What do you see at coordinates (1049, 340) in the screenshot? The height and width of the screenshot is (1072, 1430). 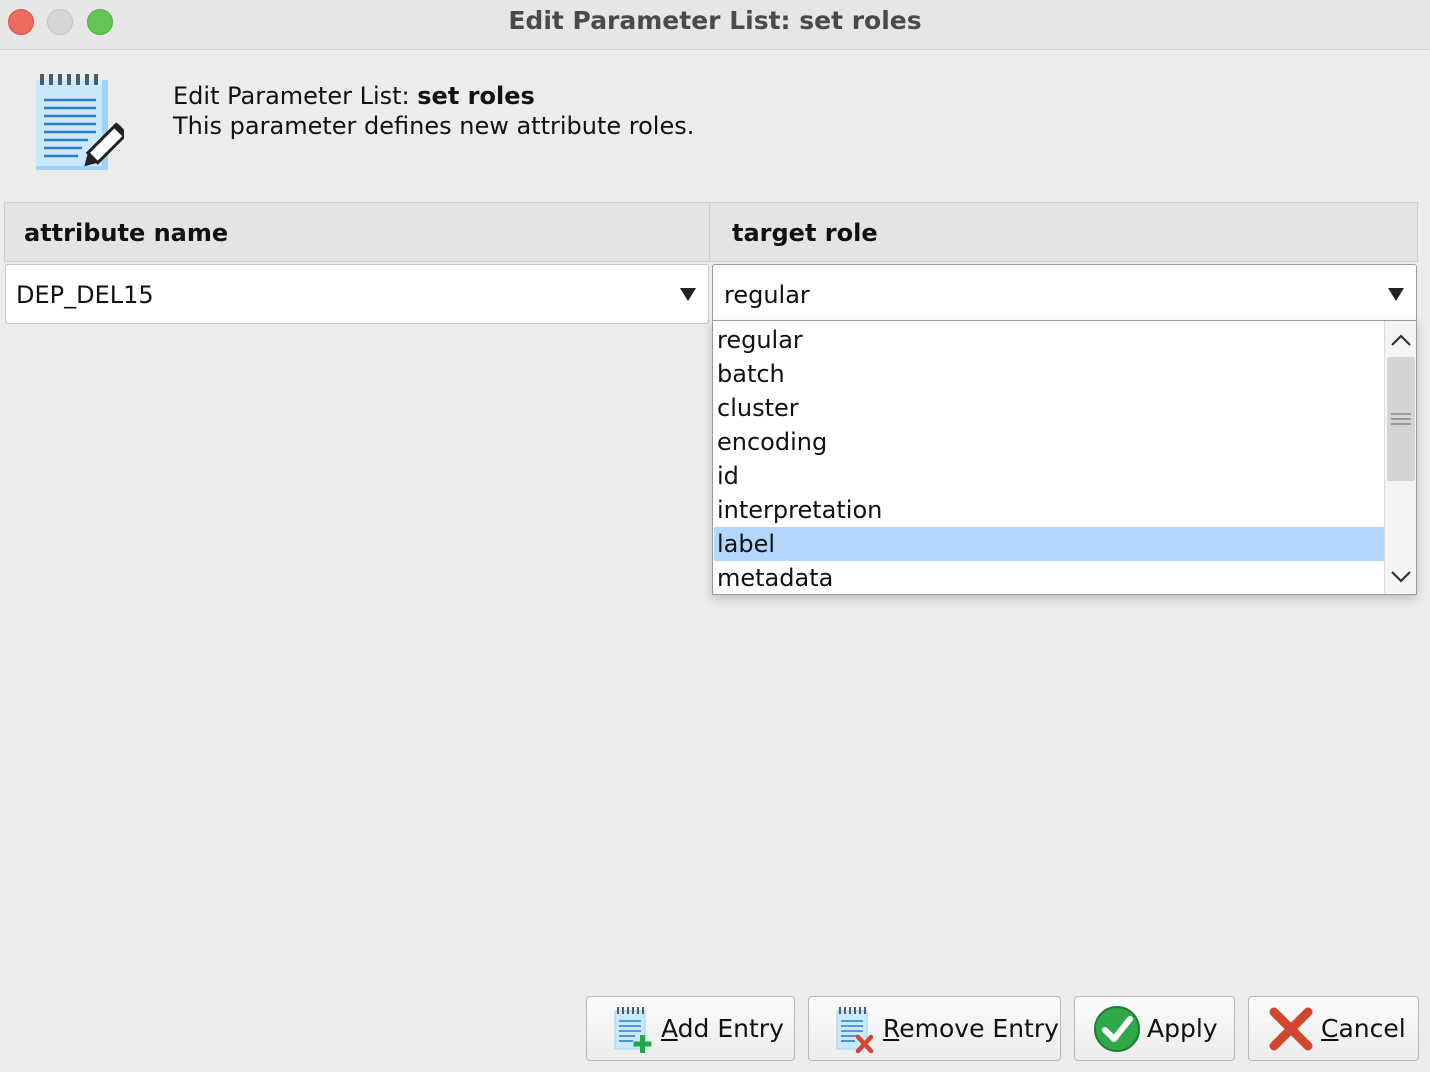 I see `dropdown-option-regular: regular` at bounding box center [1049, 340].